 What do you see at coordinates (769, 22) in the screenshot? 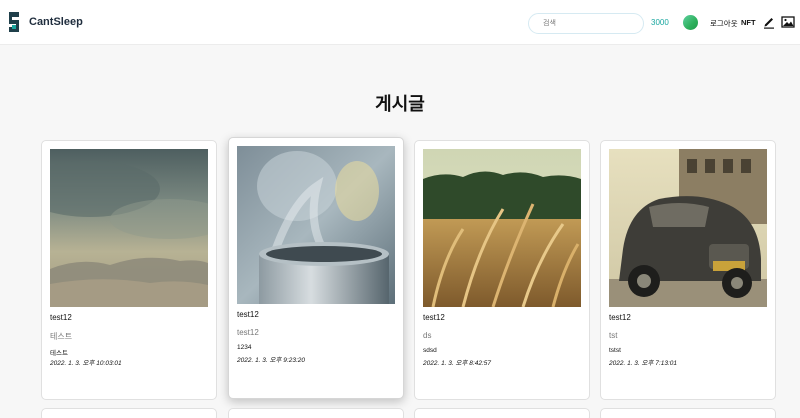
I see `pencil-icon` at bounding box center [769, 22].